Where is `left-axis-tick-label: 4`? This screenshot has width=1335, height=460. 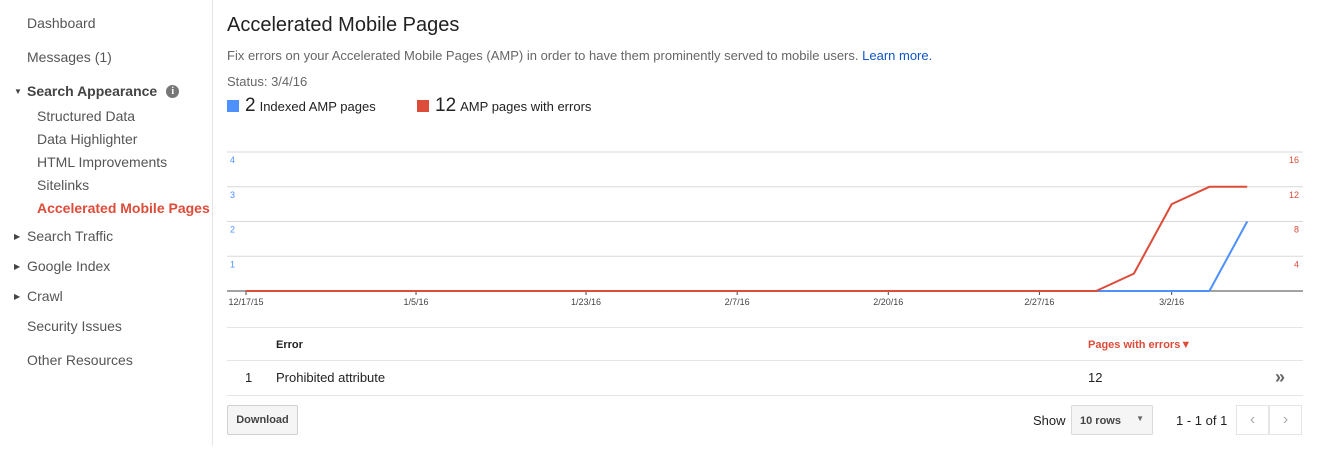 left-axis-tick-label: 4 is located at coordinates (232, 160).